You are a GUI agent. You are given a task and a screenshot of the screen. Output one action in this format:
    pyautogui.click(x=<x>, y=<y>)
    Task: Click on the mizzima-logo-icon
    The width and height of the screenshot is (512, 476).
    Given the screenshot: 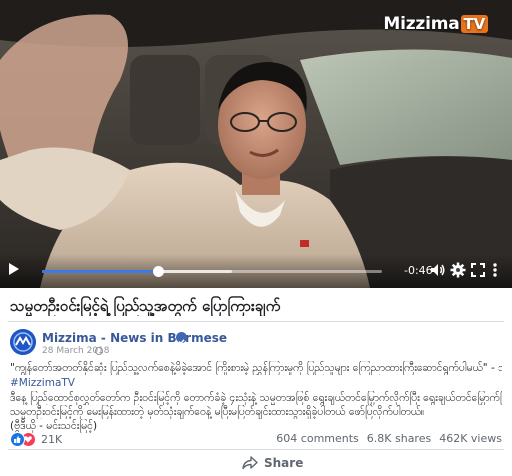 What is the action you would take?
    pyautogui.click(x=23, y=342)
    